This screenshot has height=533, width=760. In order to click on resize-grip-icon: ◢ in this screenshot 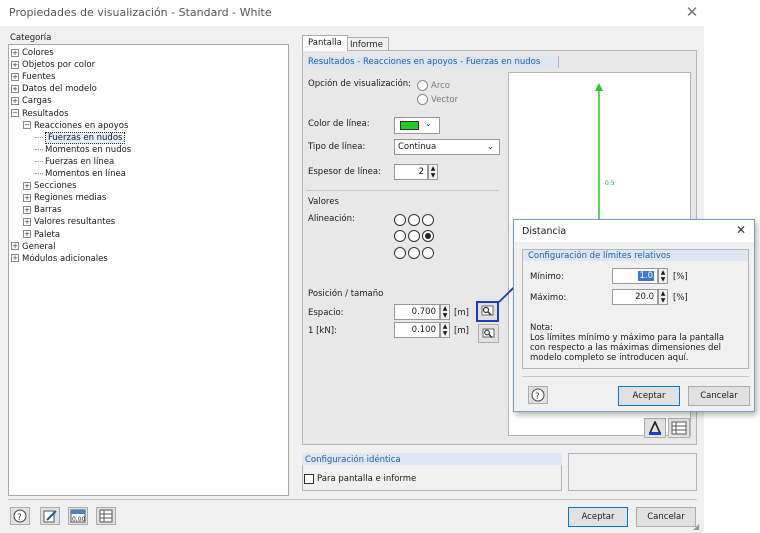, I will do `click(696, 526)`.